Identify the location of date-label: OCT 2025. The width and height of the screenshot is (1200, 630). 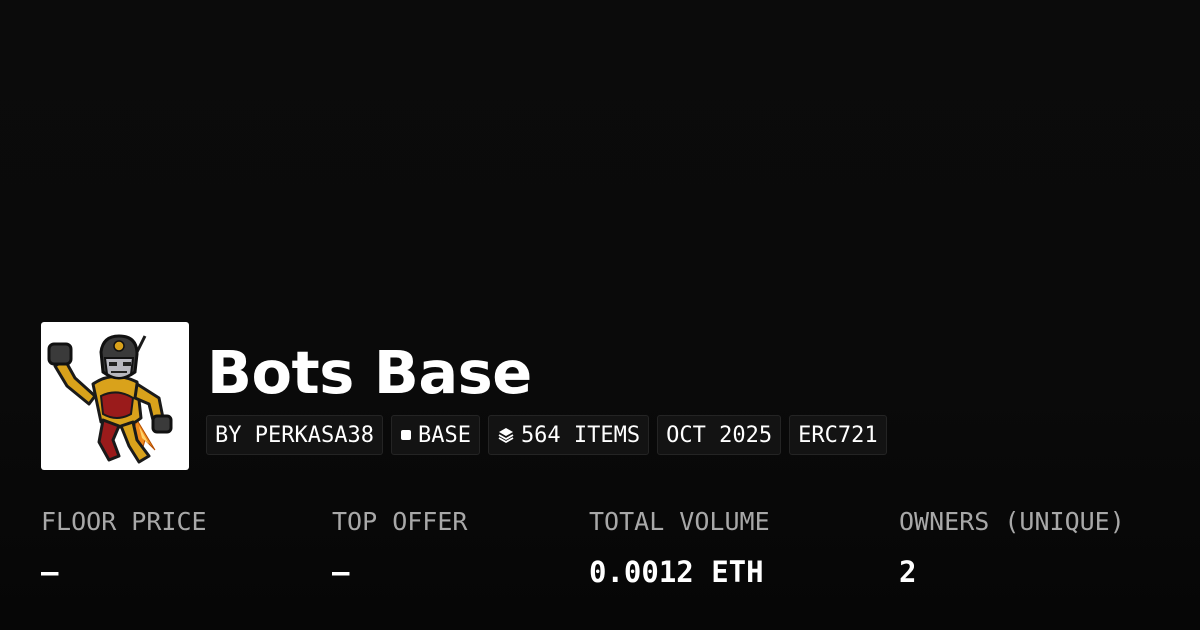
(719, 435).